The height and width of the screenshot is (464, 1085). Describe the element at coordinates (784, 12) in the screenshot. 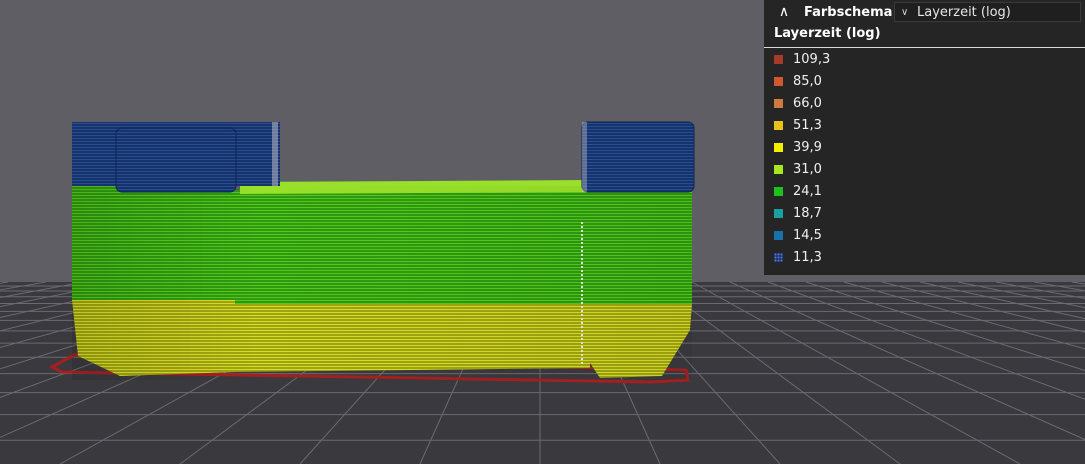

I see `chevron-up-double-icon: ∧` at that location.